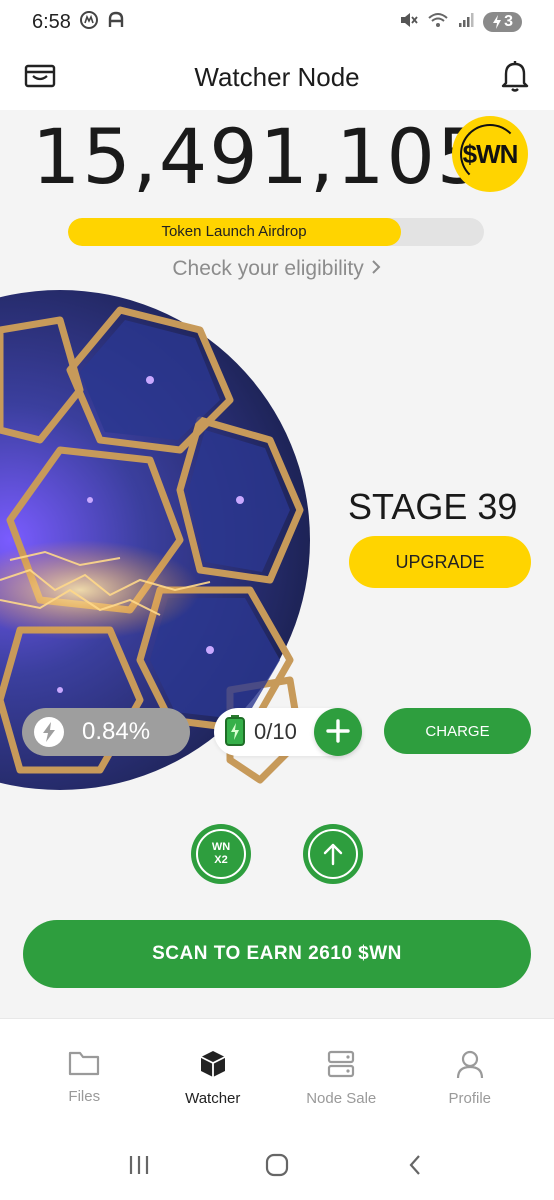 This screenshot has width=554, height=1200. I want to click on cube-icon, so click(213, 1066).